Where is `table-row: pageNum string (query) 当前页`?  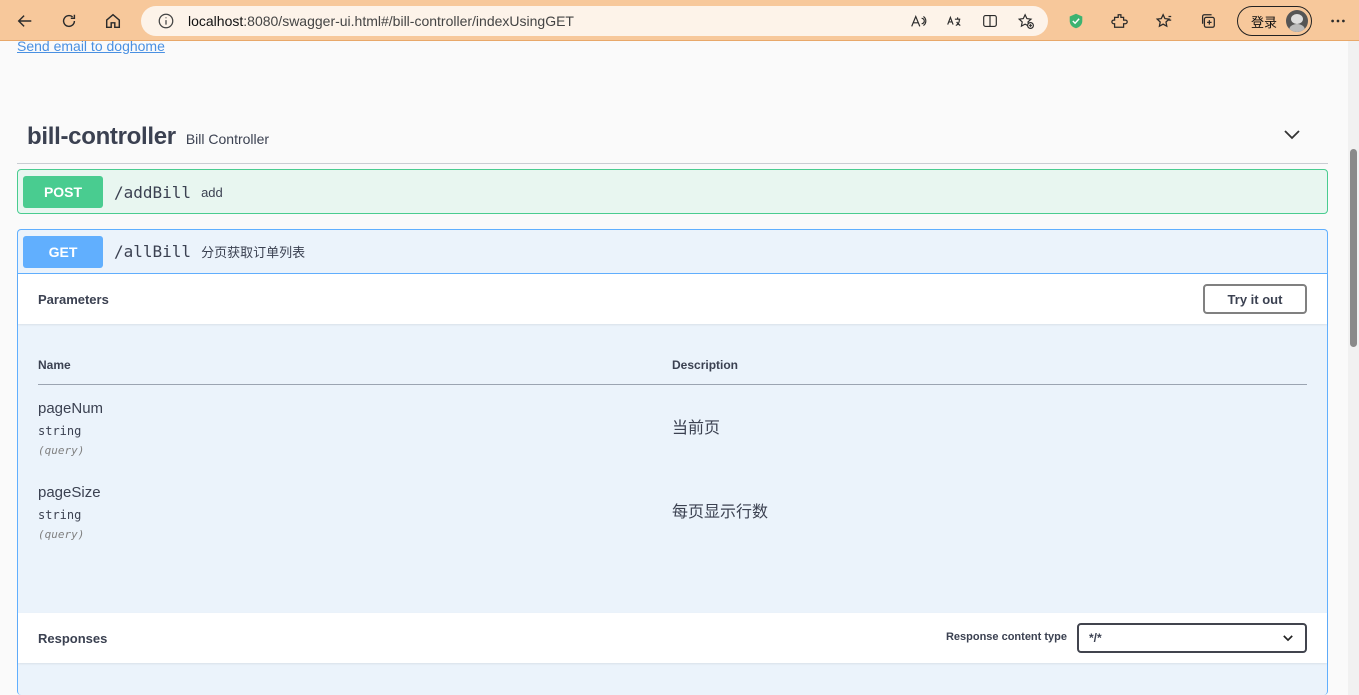
table-row: pageNum string (query) 当前页 is located at coordinates (672, 440).